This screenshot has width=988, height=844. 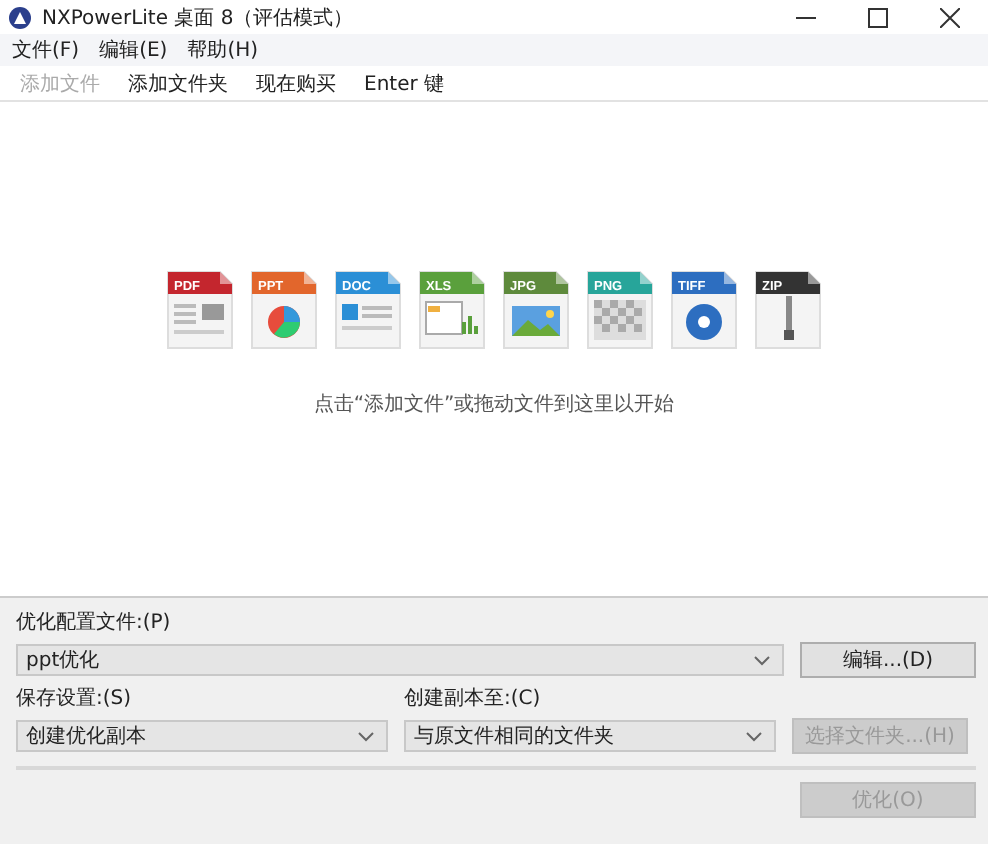 I want to click on menu-item: 文件(F), so click(x=46, y=50).